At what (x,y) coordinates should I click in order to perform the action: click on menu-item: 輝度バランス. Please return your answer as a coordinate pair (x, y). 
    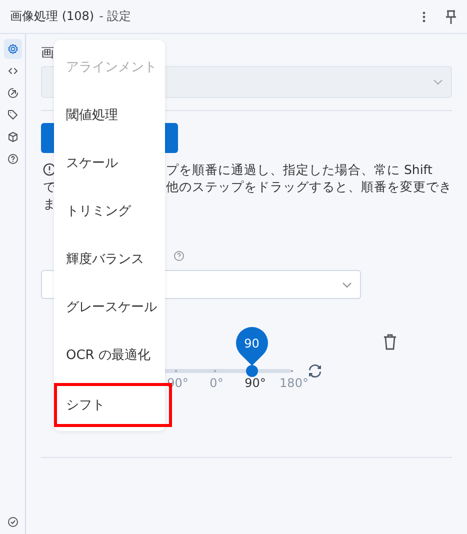
    Looking at the image, I should click on (109, 259).